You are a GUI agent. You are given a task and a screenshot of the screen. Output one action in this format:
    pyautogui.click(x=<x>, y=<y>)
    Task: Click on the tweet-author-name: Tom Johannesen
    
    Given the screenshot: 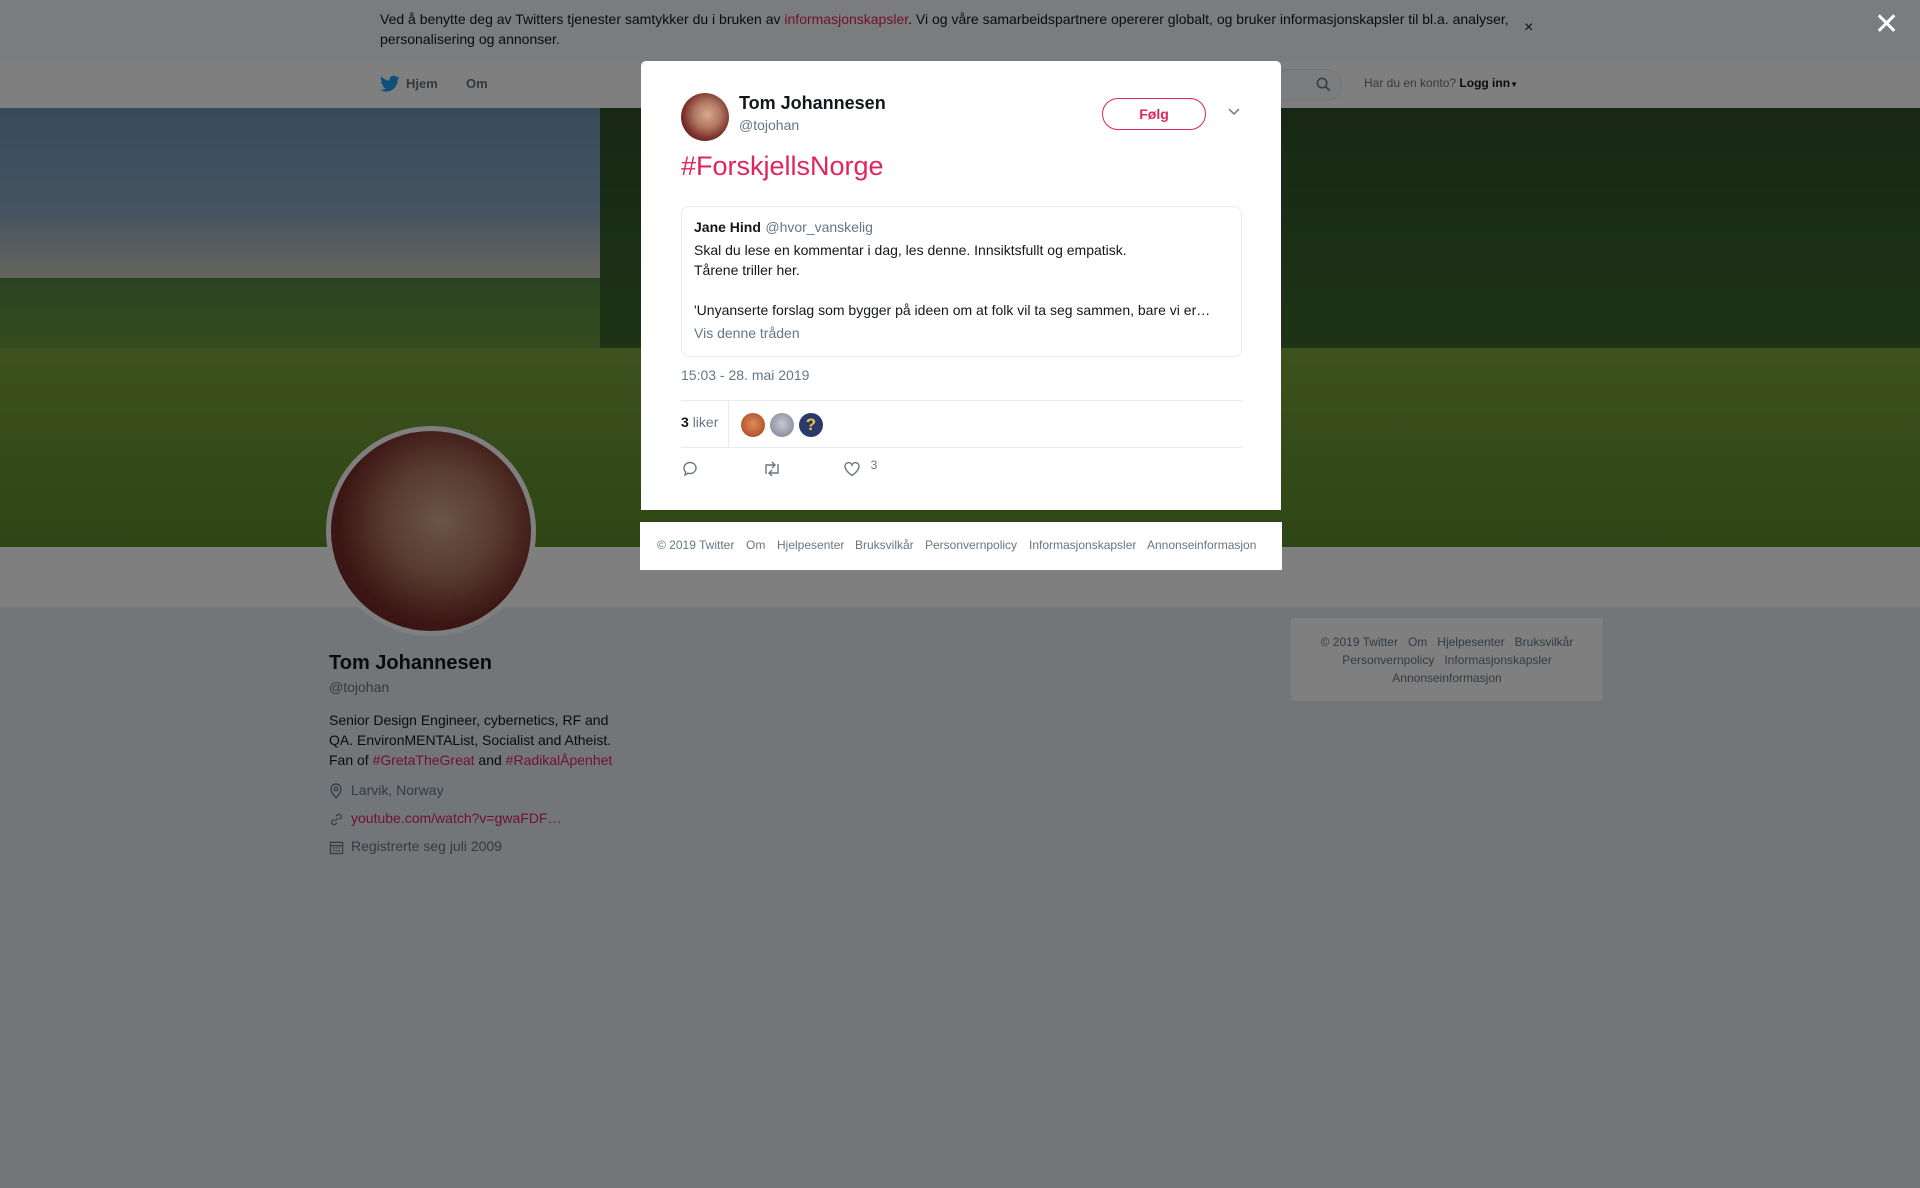 What is the action you would take?
    pyautogui.click(x=812, y=103)
    